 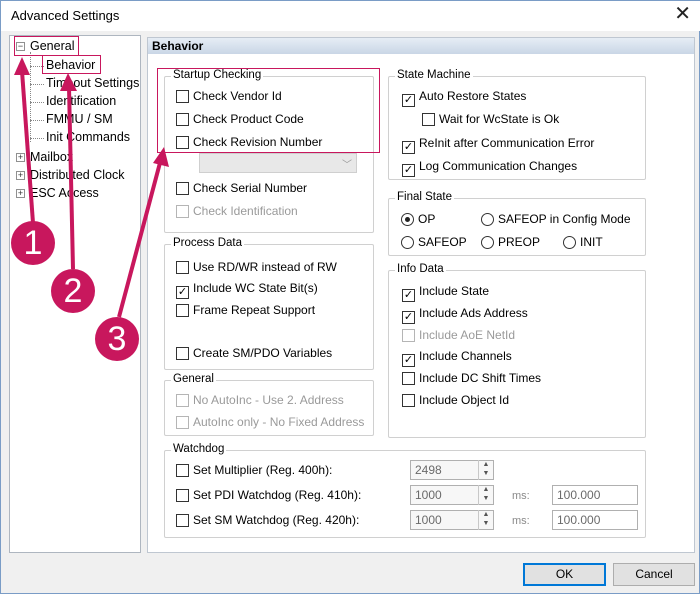 What do you see at coordinates (117, 339) in the screenshot?
I see `annotation-badge-3: 3` at bounding box center [117, 339].